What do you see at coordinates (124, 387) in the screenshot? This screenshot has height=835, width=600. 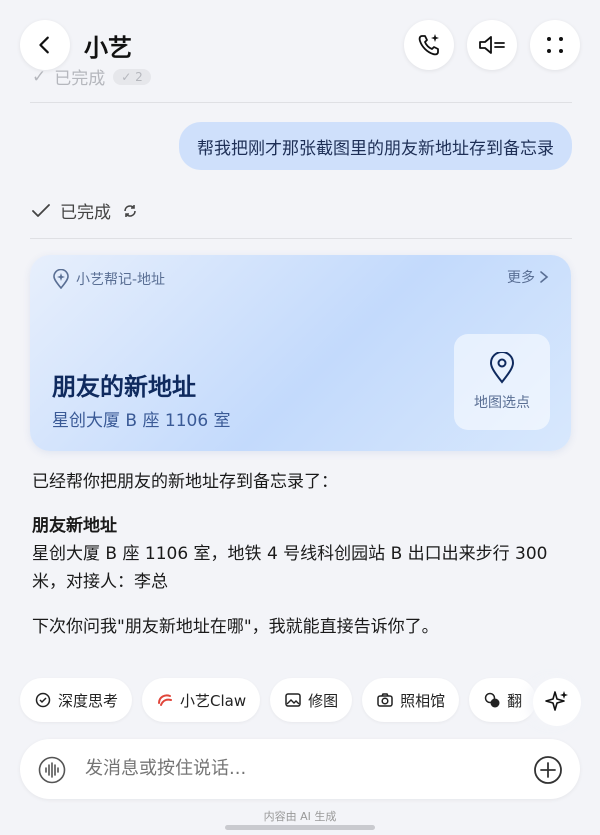 I see `card-title: 朋友的新地址` at bounding box center [124, 387].